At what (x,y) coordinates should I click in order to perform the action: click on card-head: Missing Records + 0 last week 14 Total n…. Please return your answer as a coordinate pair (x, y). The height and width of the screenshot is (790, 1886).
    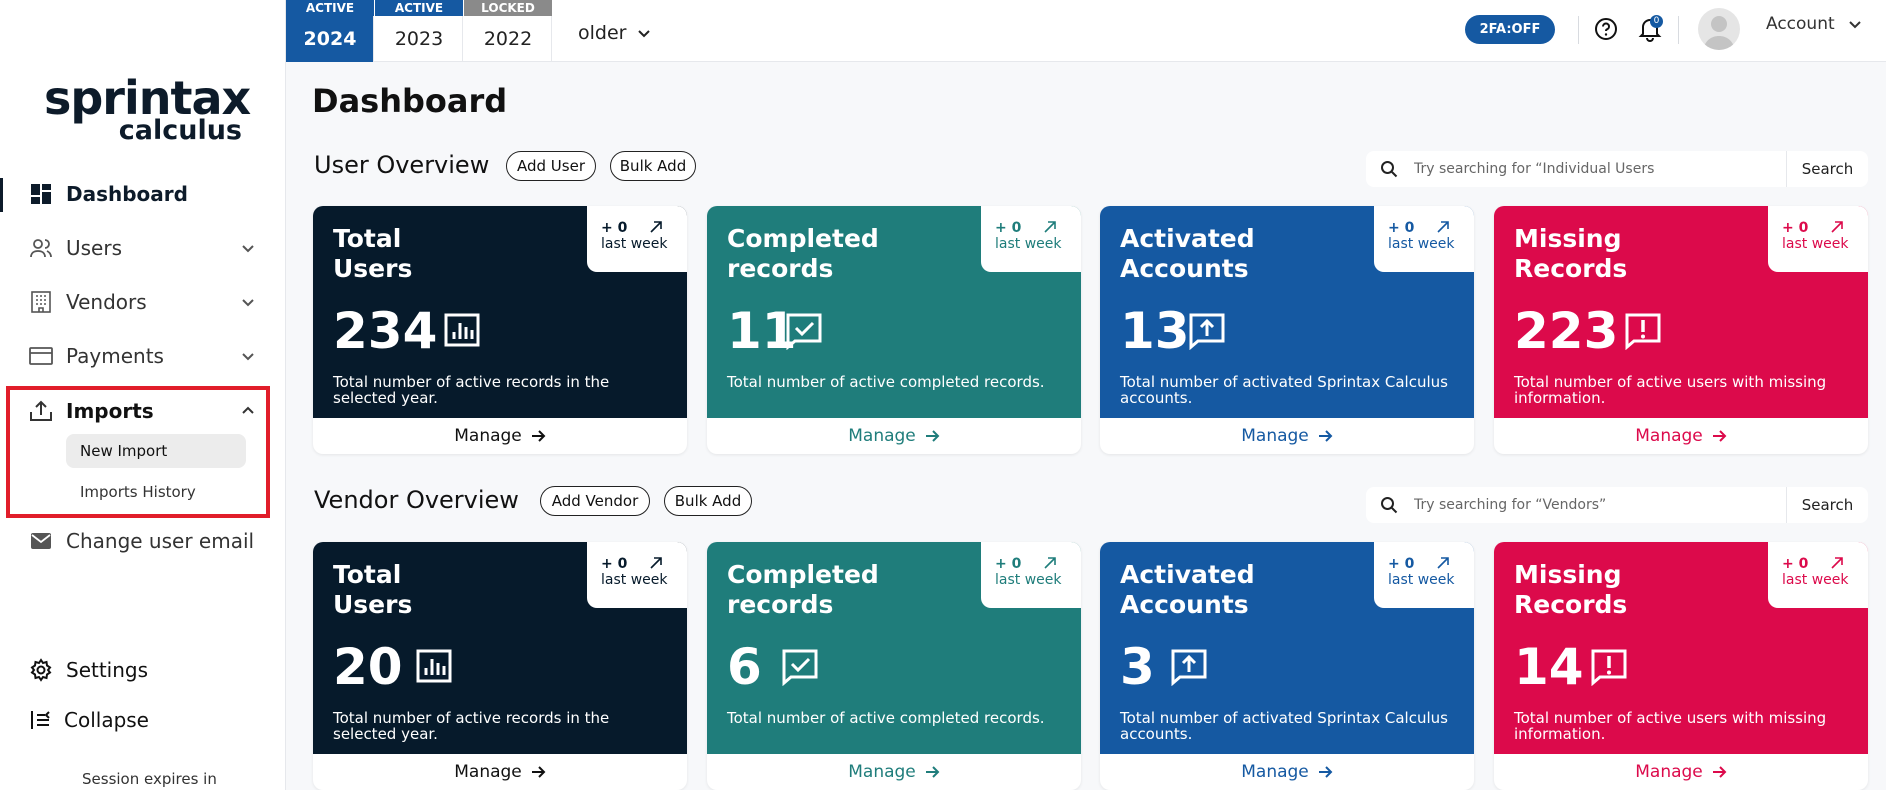
    Looking at the image, I should click on (1681, 648).